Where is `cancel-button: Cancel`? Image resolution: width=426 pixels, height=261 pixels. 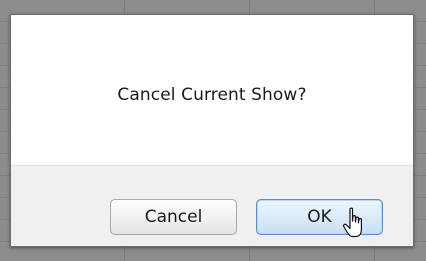
cancel-button: Cancel is located at coordinates (173, 217).